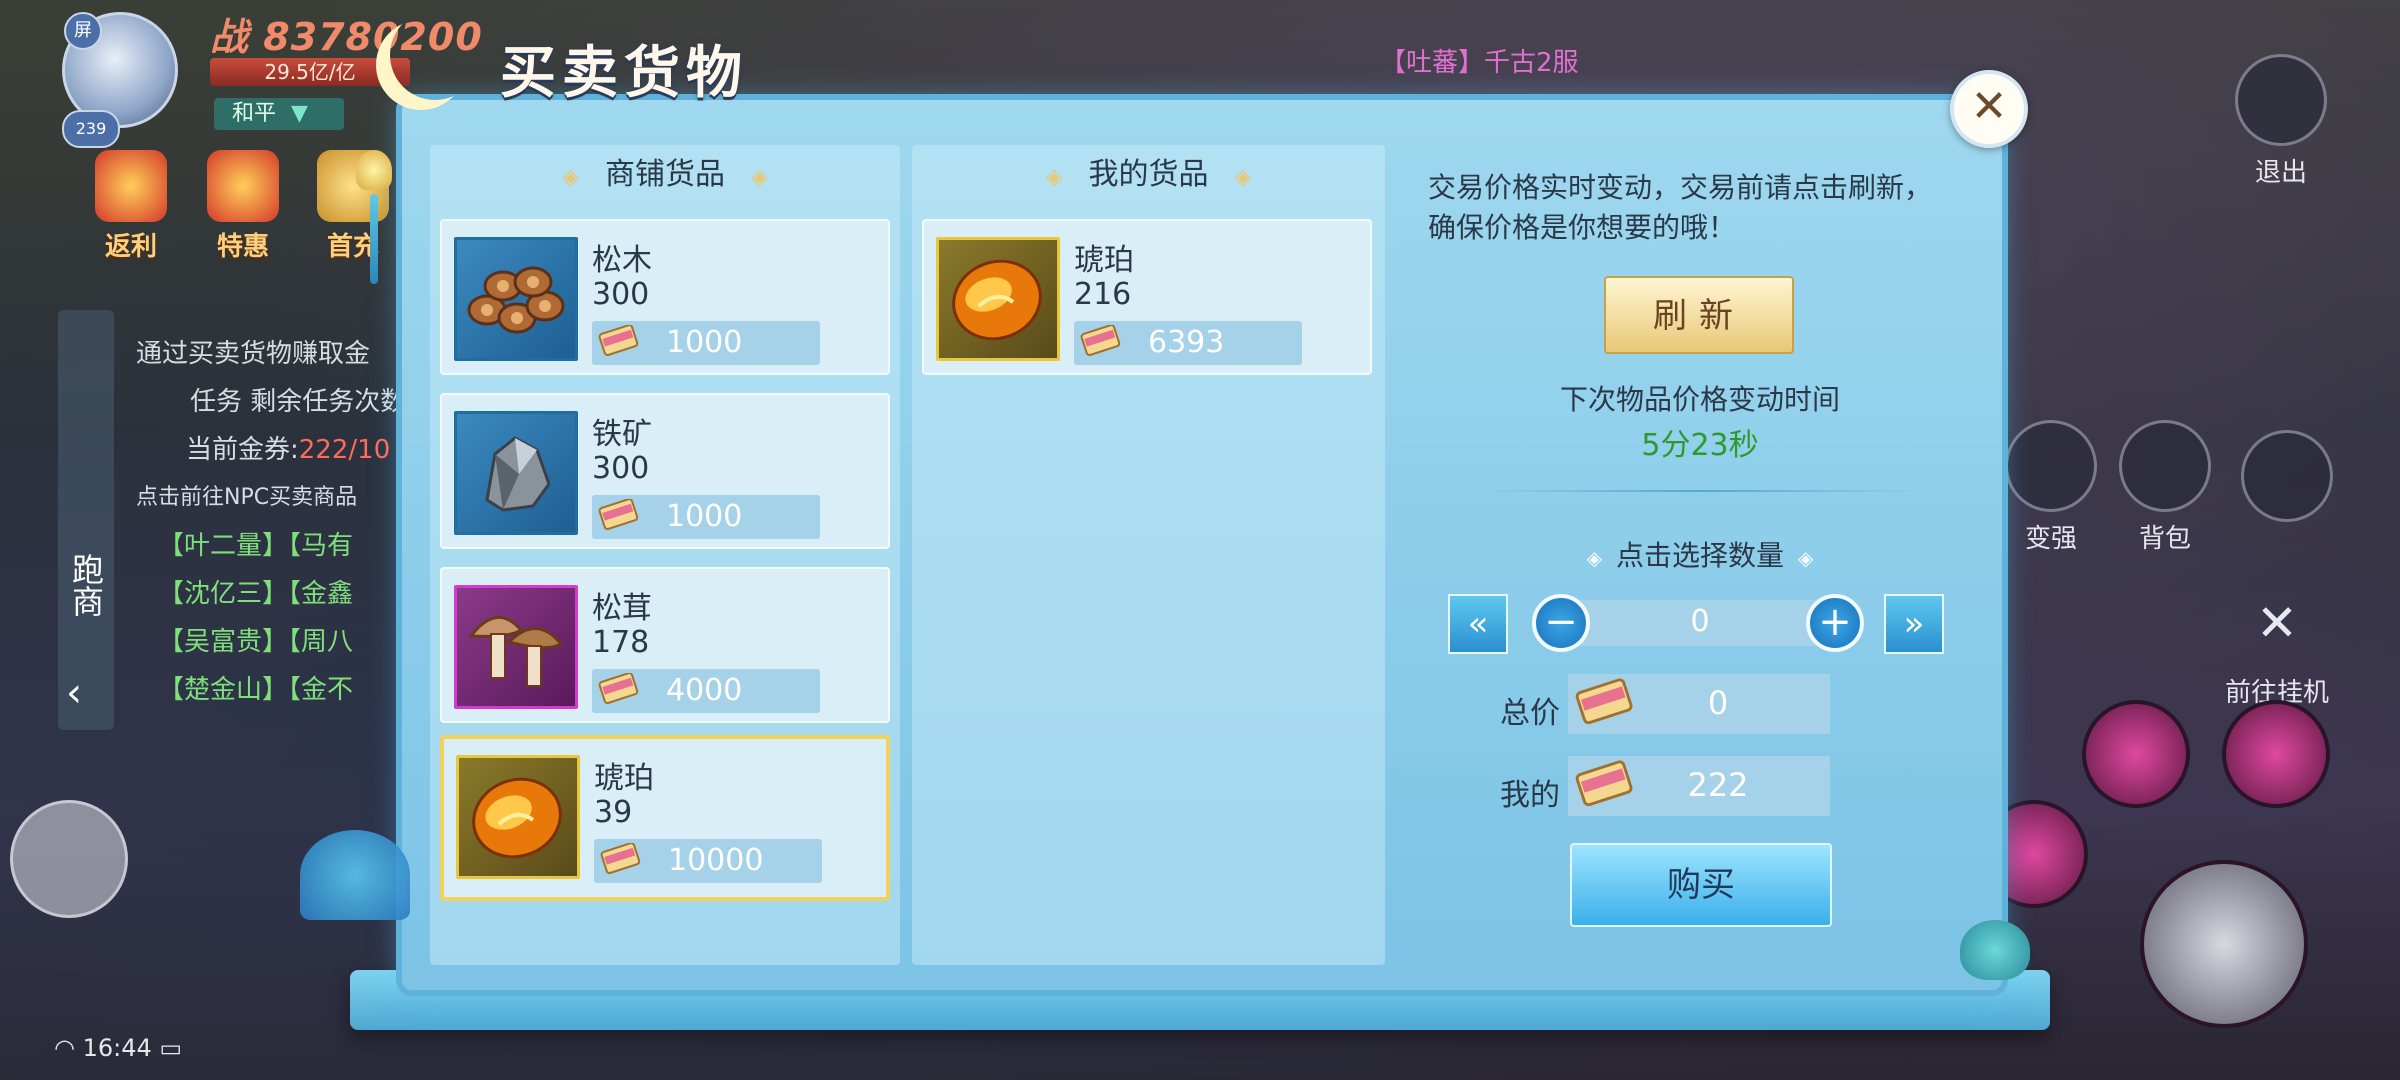 Image resolution: width=2400 pixels, height=1080 pixels. I want to click on choose-qty-label: ◈ 点击选择数量 ◈, so click(1700, 554).